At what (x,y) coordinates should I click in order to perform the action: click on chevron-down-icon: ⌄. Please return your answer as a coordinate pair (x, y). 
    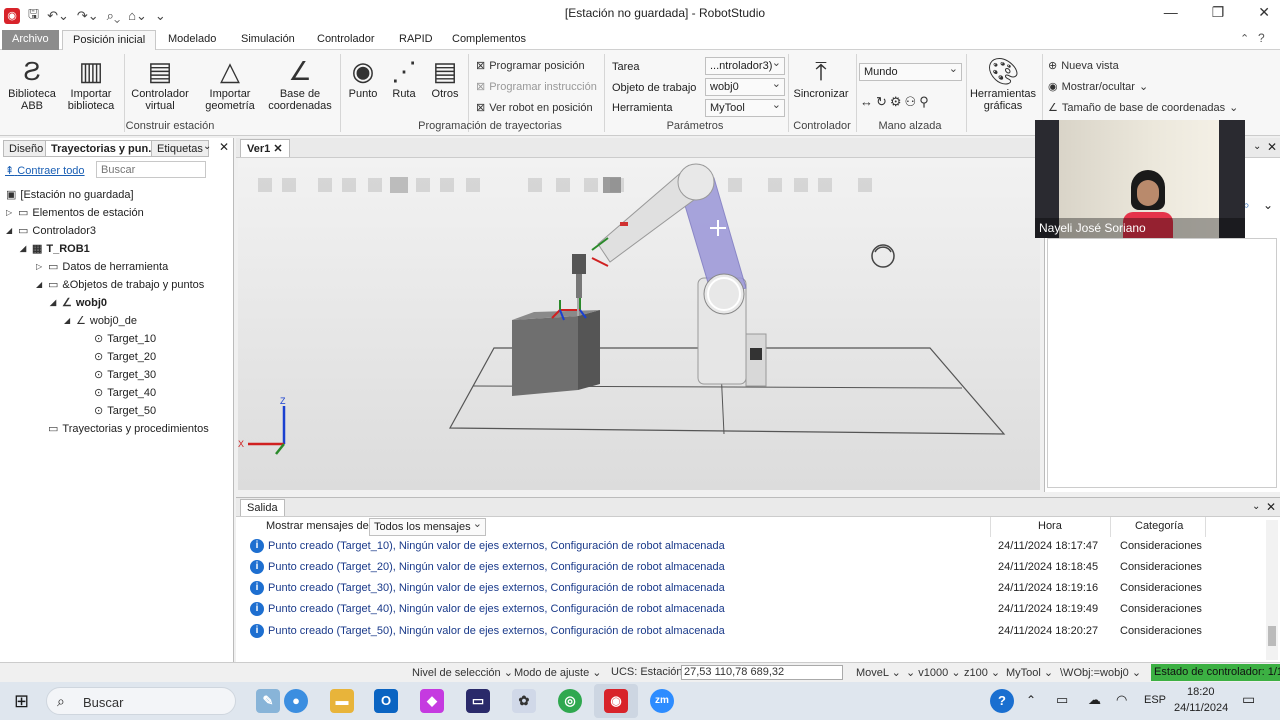
    Looking at the image, I should click on (1268, 205).